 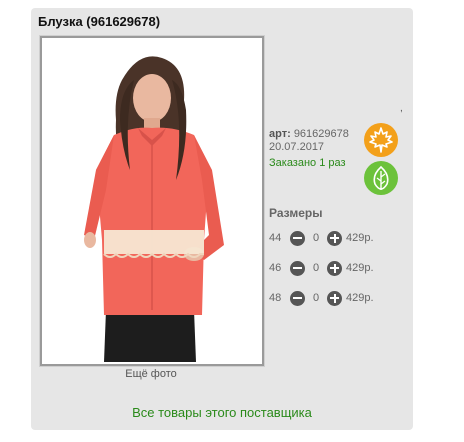 What do you see at coordinates (222, 412) in the screenshot?
I see `supplier-products-link: Все товары этого поставщика` at bounding box center [222, 412].